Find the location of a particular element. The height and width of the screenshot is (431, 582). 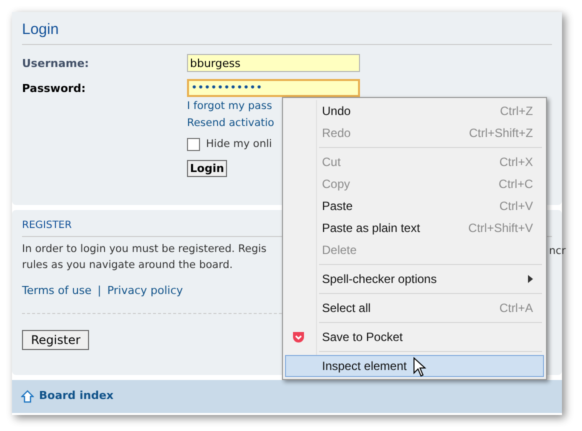

menu-item: Undo Ctrl+Z is located at coordinates (414, 111).